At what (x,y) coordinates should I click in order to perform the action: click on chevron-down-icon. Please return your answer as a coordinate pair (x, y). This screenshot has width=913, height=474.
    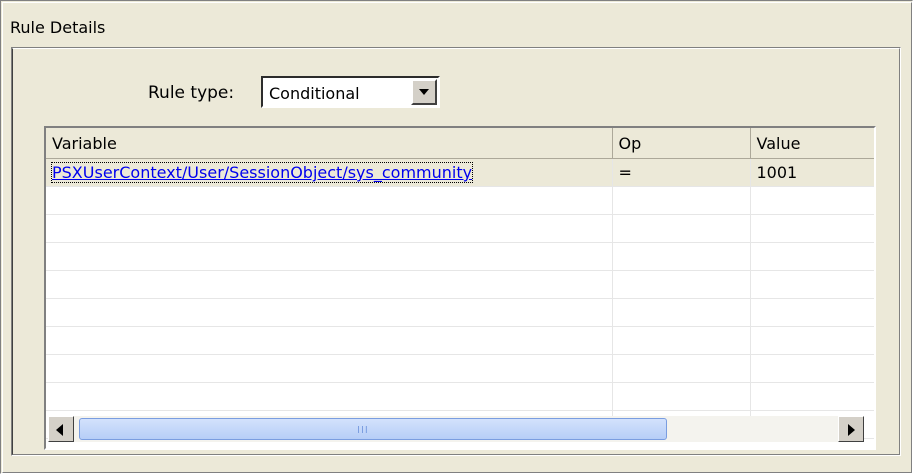
    Looking at the image, I should click on (424, 92).